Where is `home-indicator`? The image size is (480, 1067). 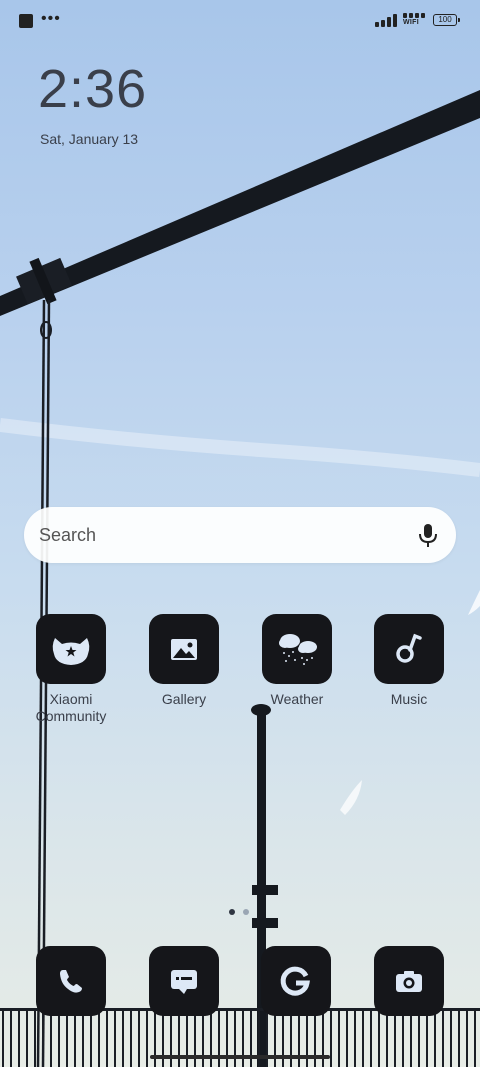 home-indicator is located at coordinates (240, 1057).